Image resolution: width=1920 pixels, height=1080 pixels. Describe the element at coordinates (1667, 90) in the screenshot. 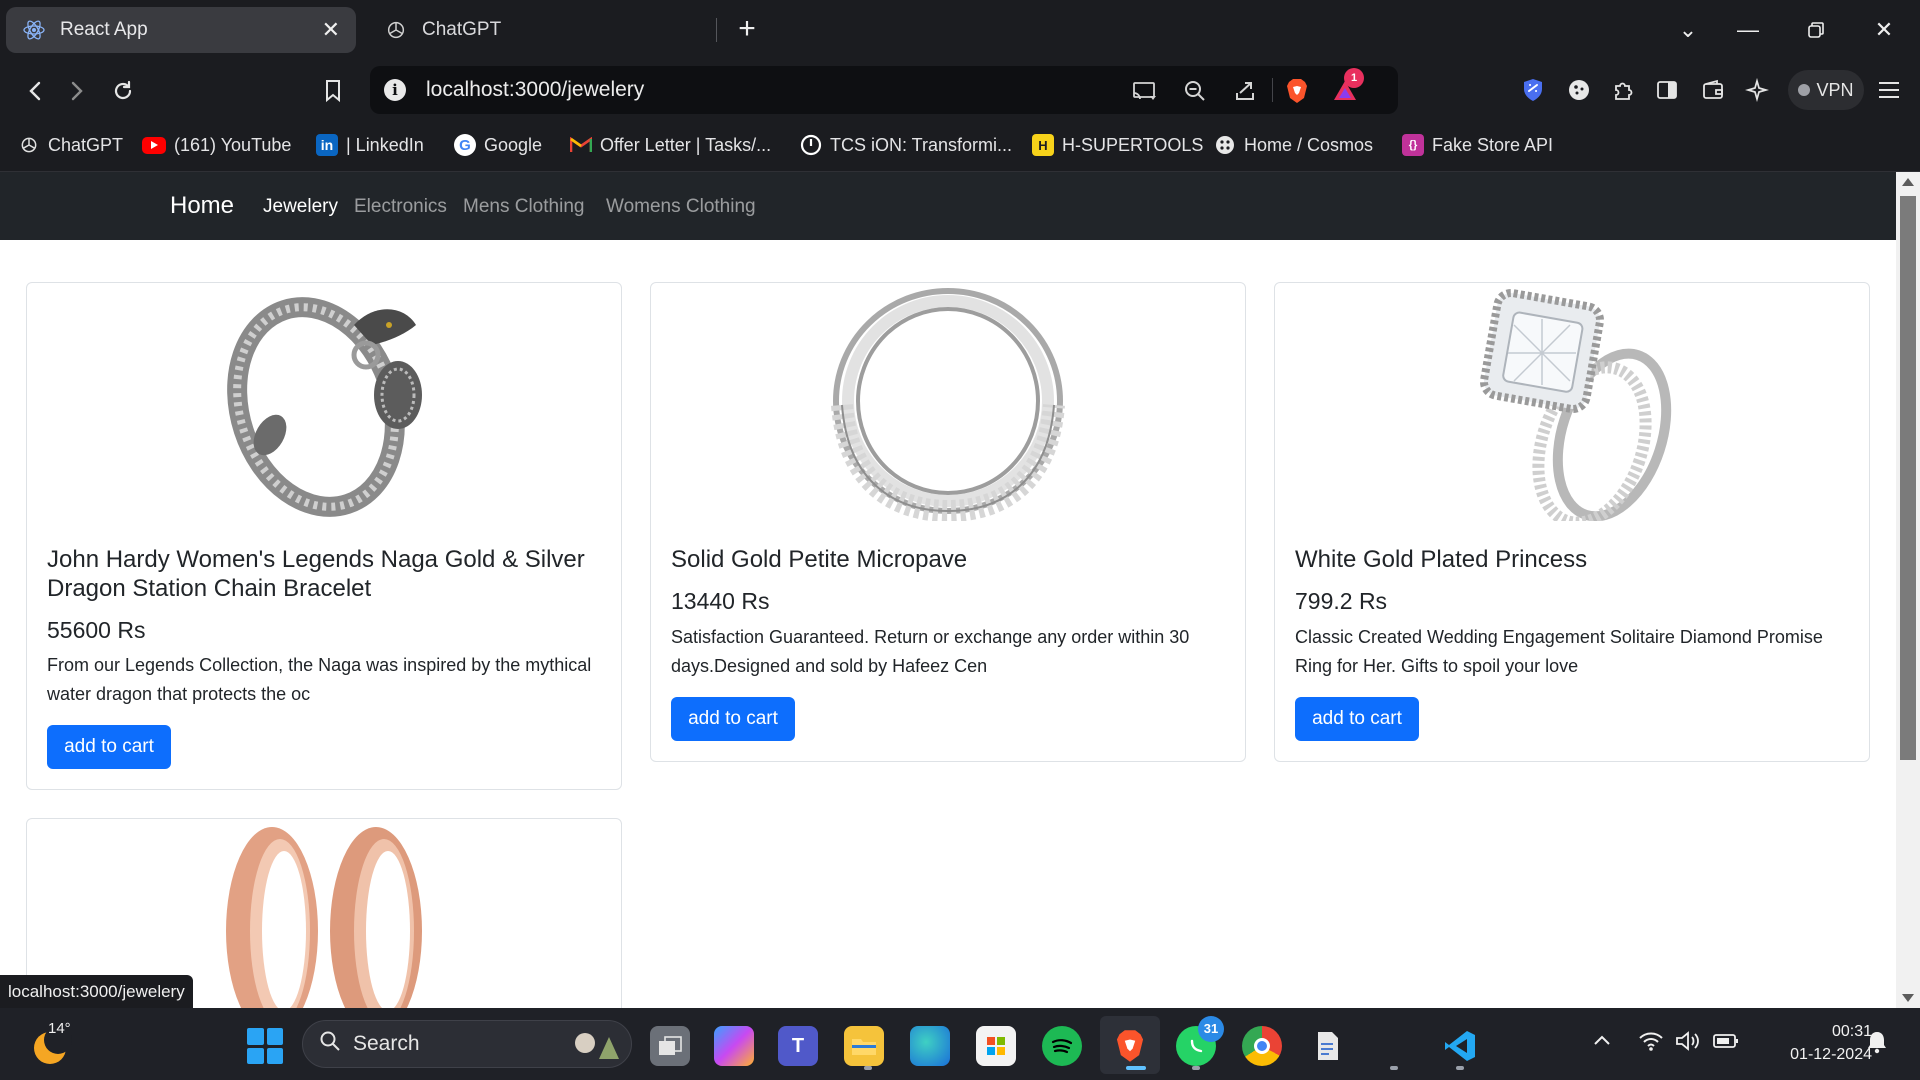

I see `sidebar-icon` at that location.